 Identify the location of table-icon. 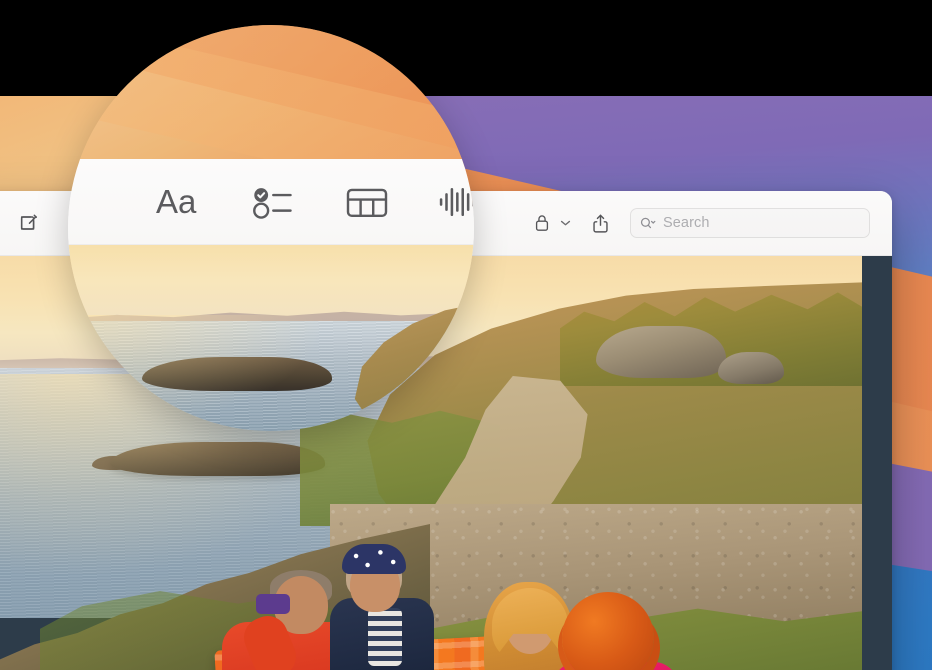
(367, 202).